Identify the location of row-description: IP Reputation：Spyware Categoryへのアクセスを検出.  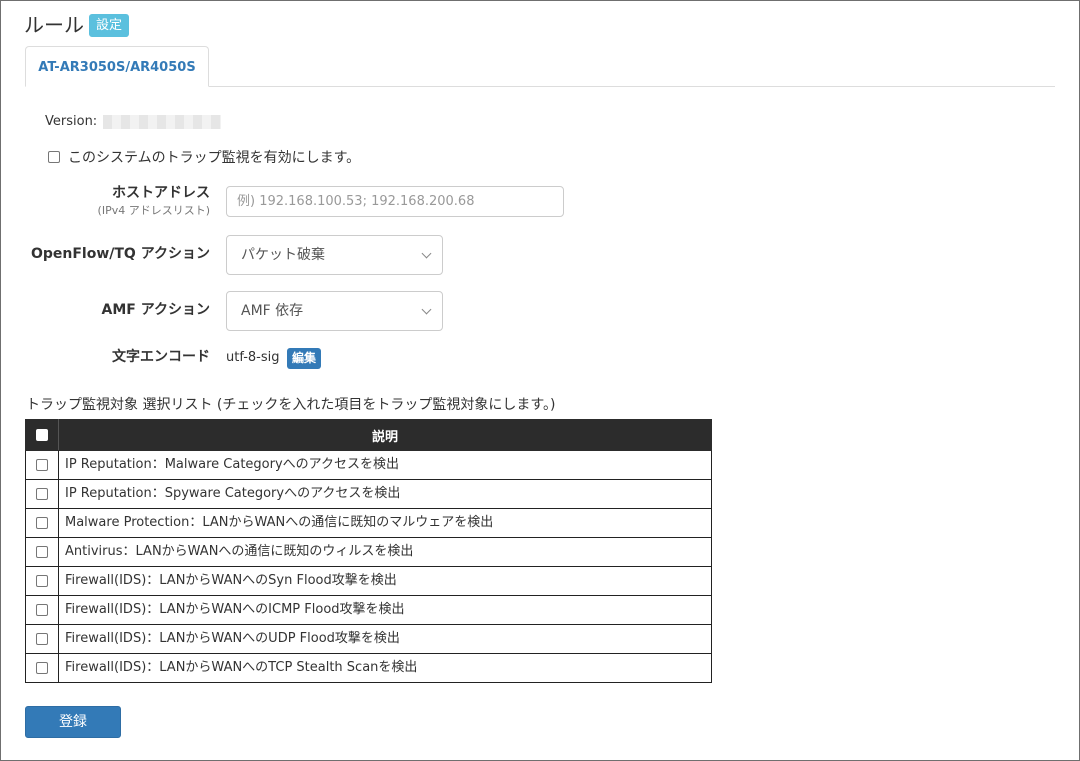
(385, 494).